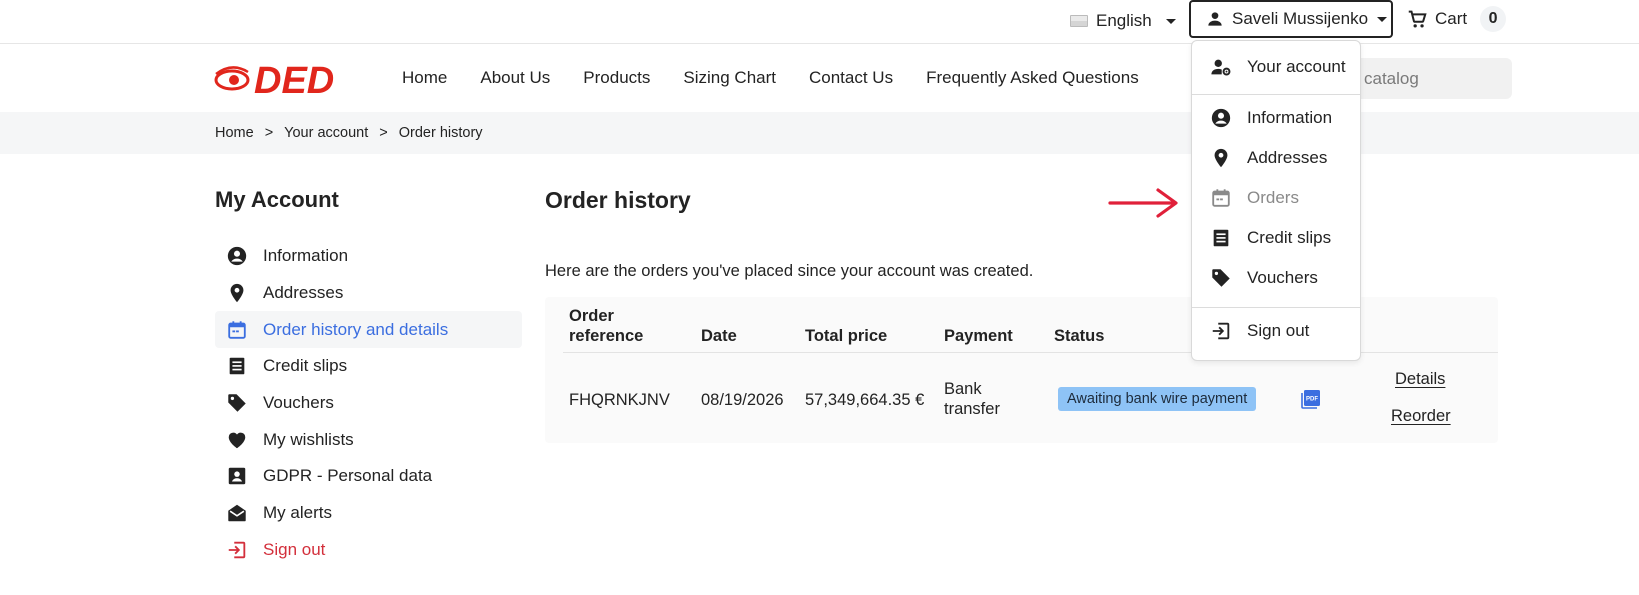 Image resolution: width=1639 pixels, height=595 pixels. I want to click on pdf-icon: PDF, so click(1311, 399).